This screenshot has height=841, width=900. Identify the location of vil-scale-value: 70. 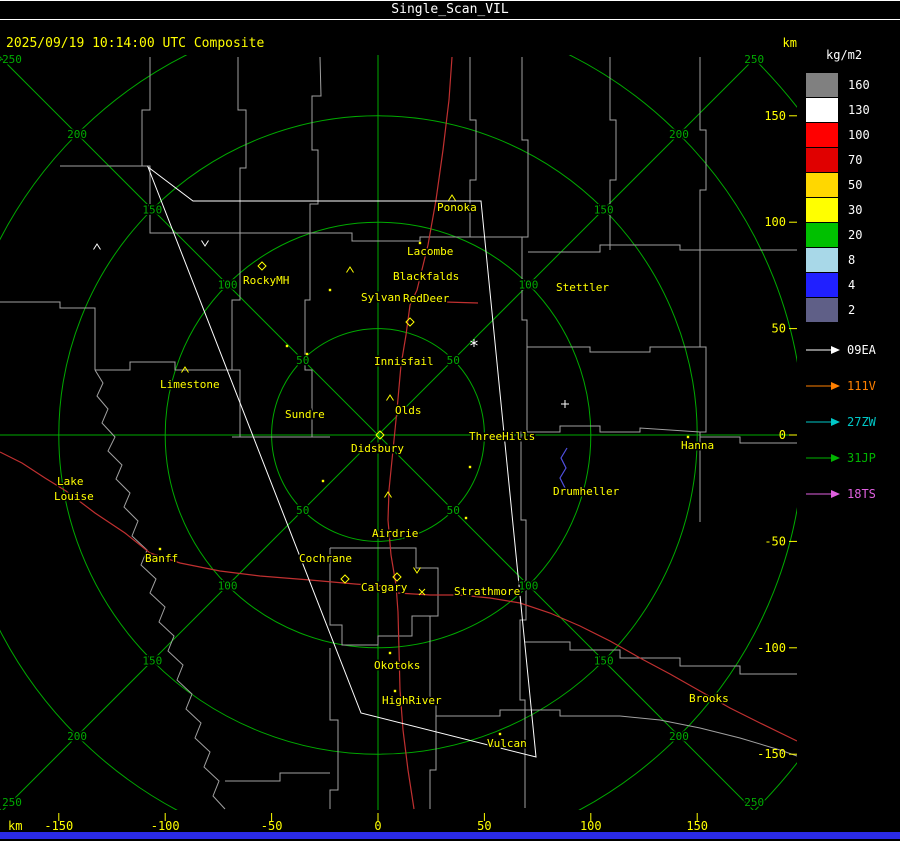
(855, 159).